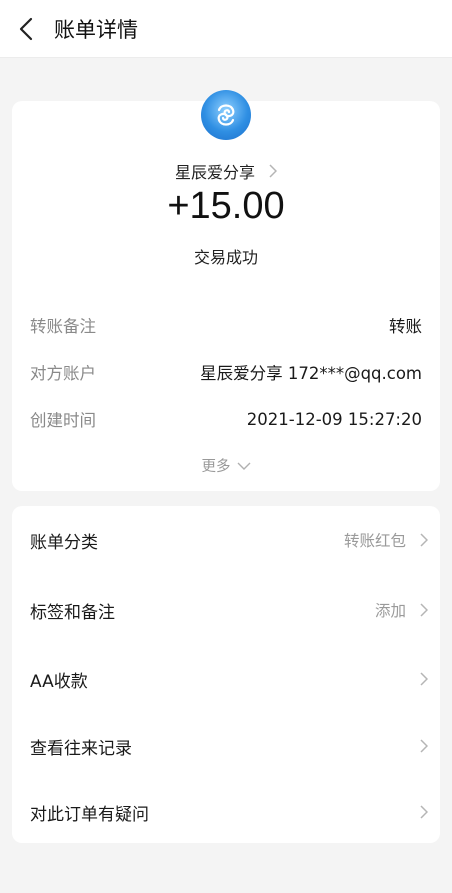  What do you see at coordinates (63, 326) in the screenshot?
I see `detail-label: 转账备注` at bounding box center [63, 326].